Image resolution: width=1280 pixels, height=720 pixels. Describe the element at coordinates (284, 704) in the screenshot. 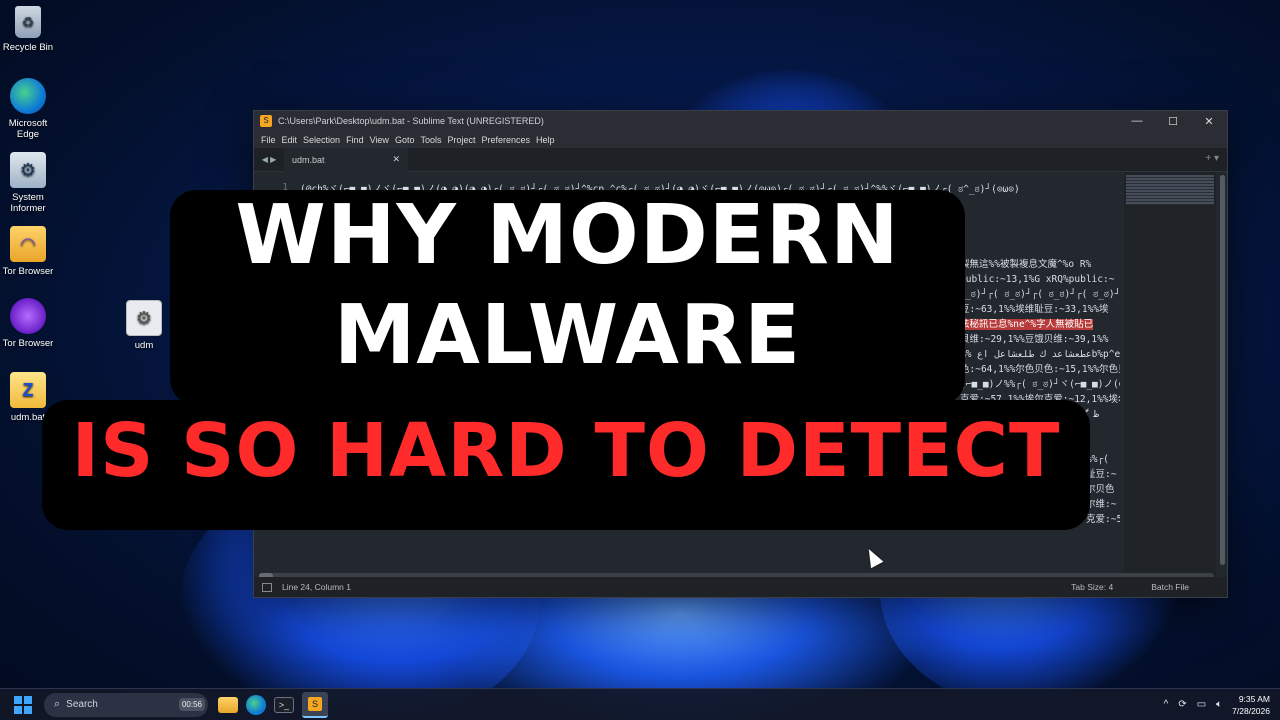

I see `terminal-icon: >_` at that location.